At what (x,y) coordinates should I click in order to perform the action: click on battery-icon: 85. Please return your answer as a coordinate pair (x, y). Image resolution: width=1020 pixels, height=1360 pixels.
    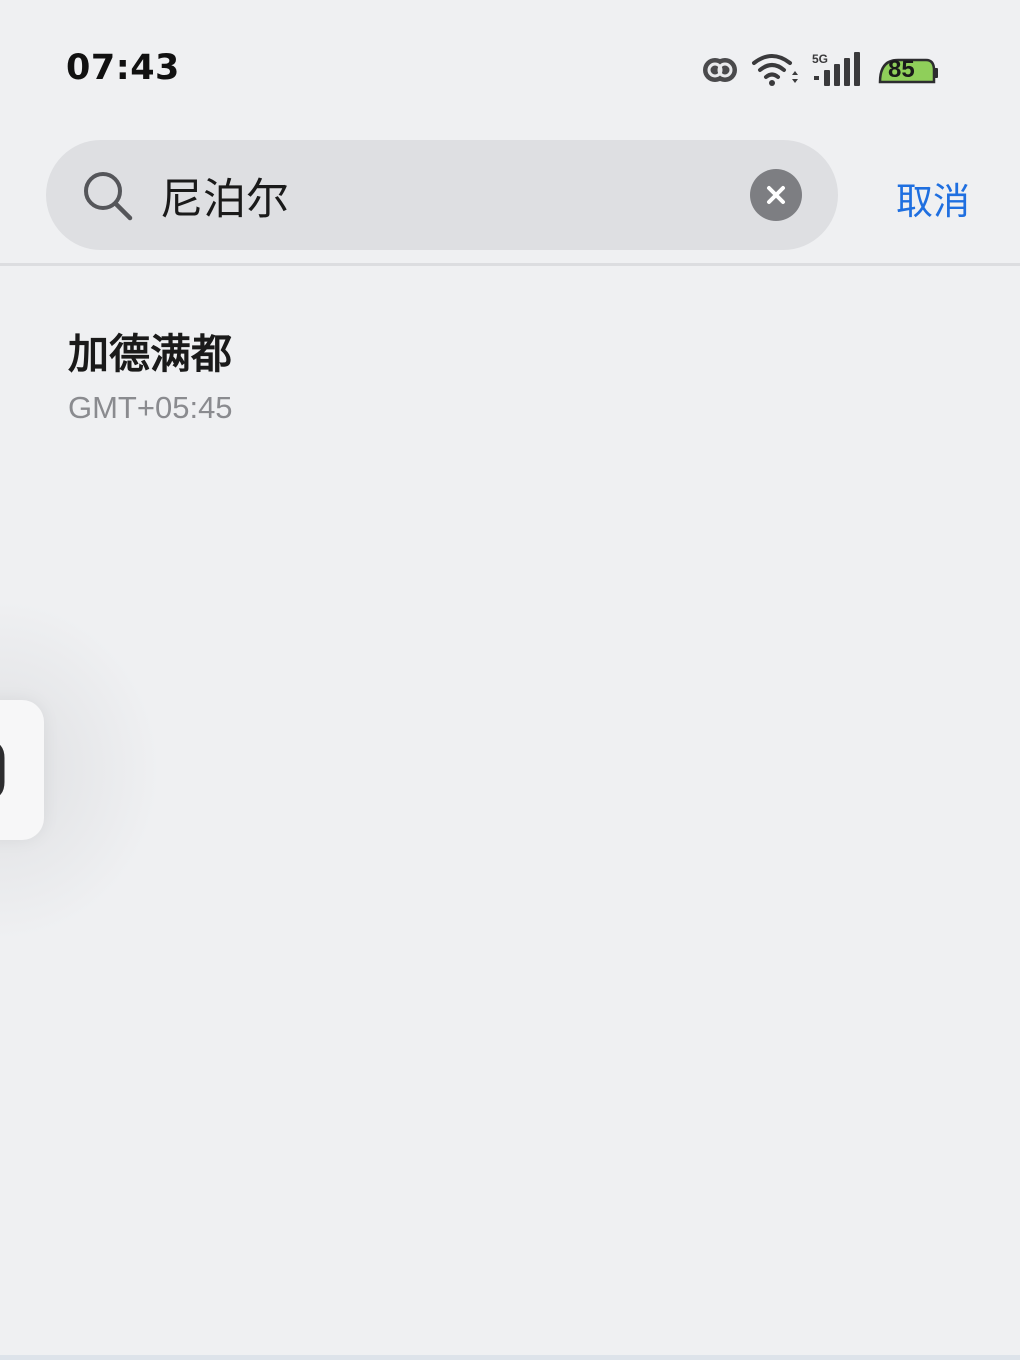
    Looking at the image, I should click on (908, 70).